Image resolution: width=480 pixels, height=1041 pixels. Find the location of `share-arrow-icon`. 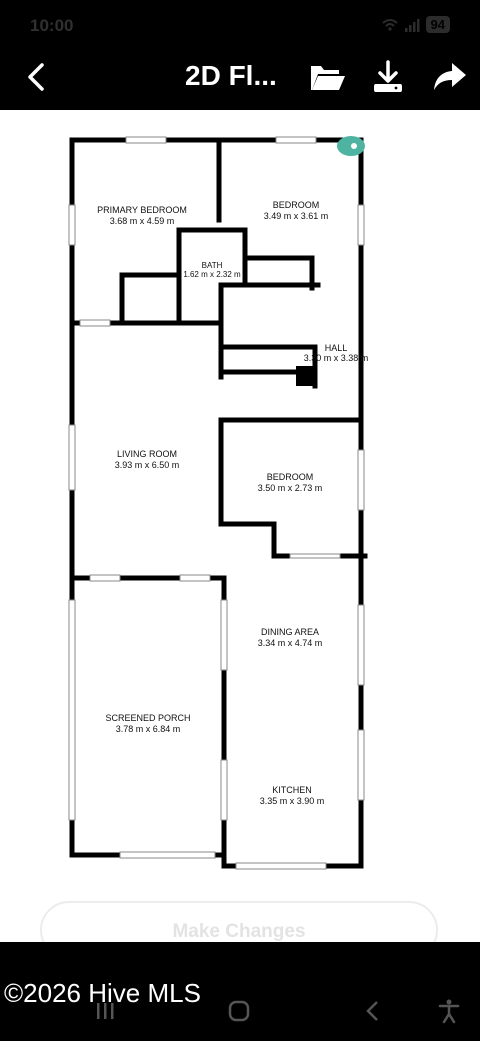

share-arrow-icon is located at coordinates (450, 76).